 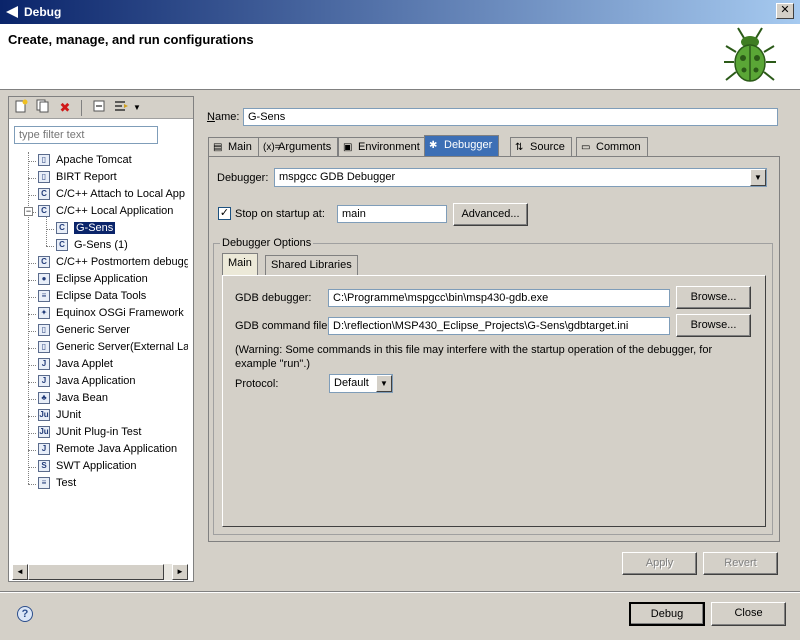 I want to click on tree-item-label: G-Sens, so click(x=95, y=228).